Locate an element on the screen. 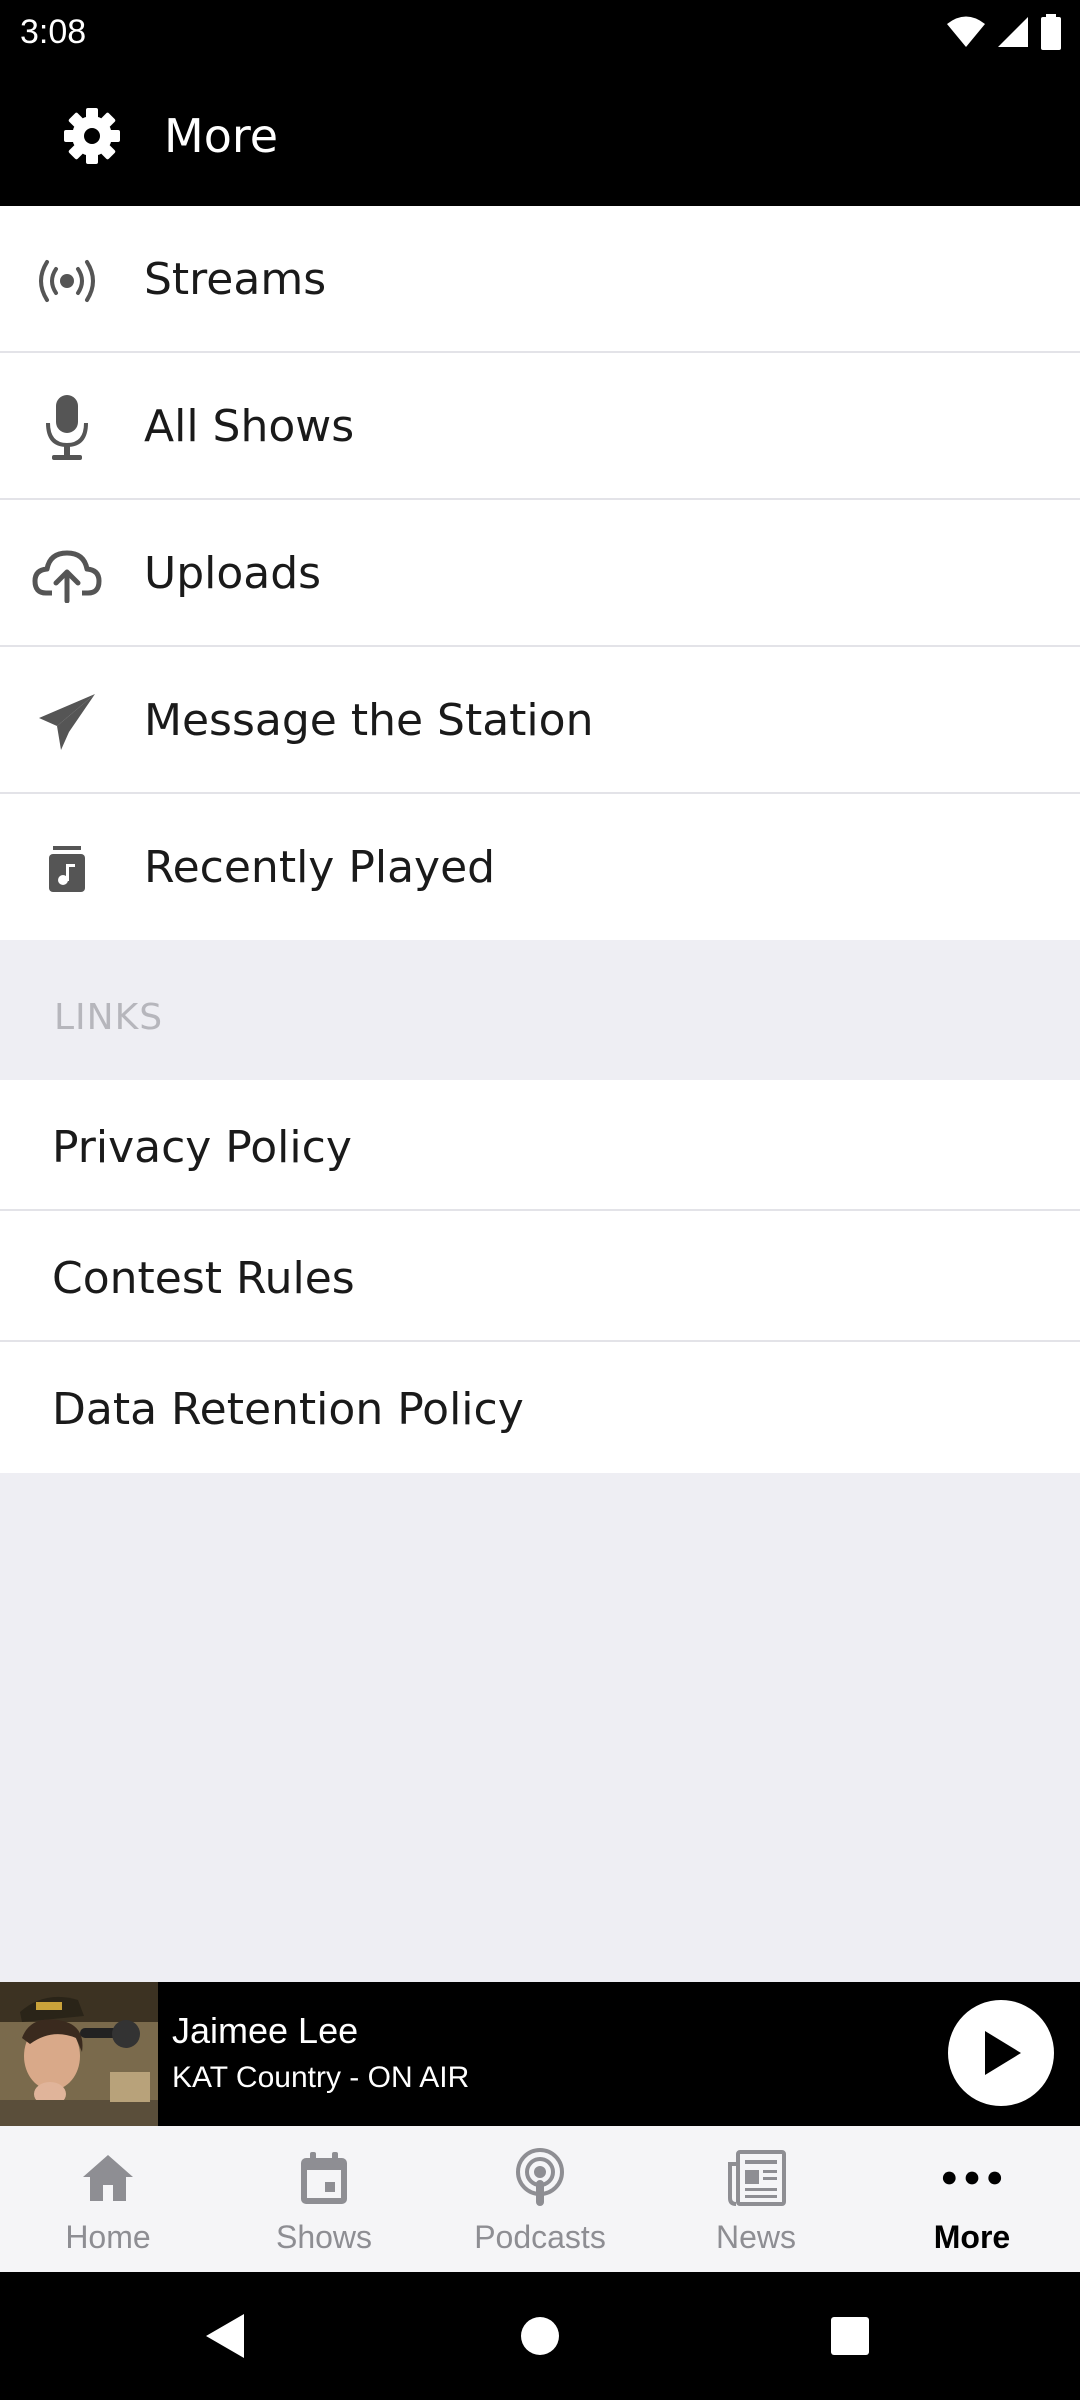 This screenshot has width=1080, height=2400. host-photo is located at coordinates (79, 2054).